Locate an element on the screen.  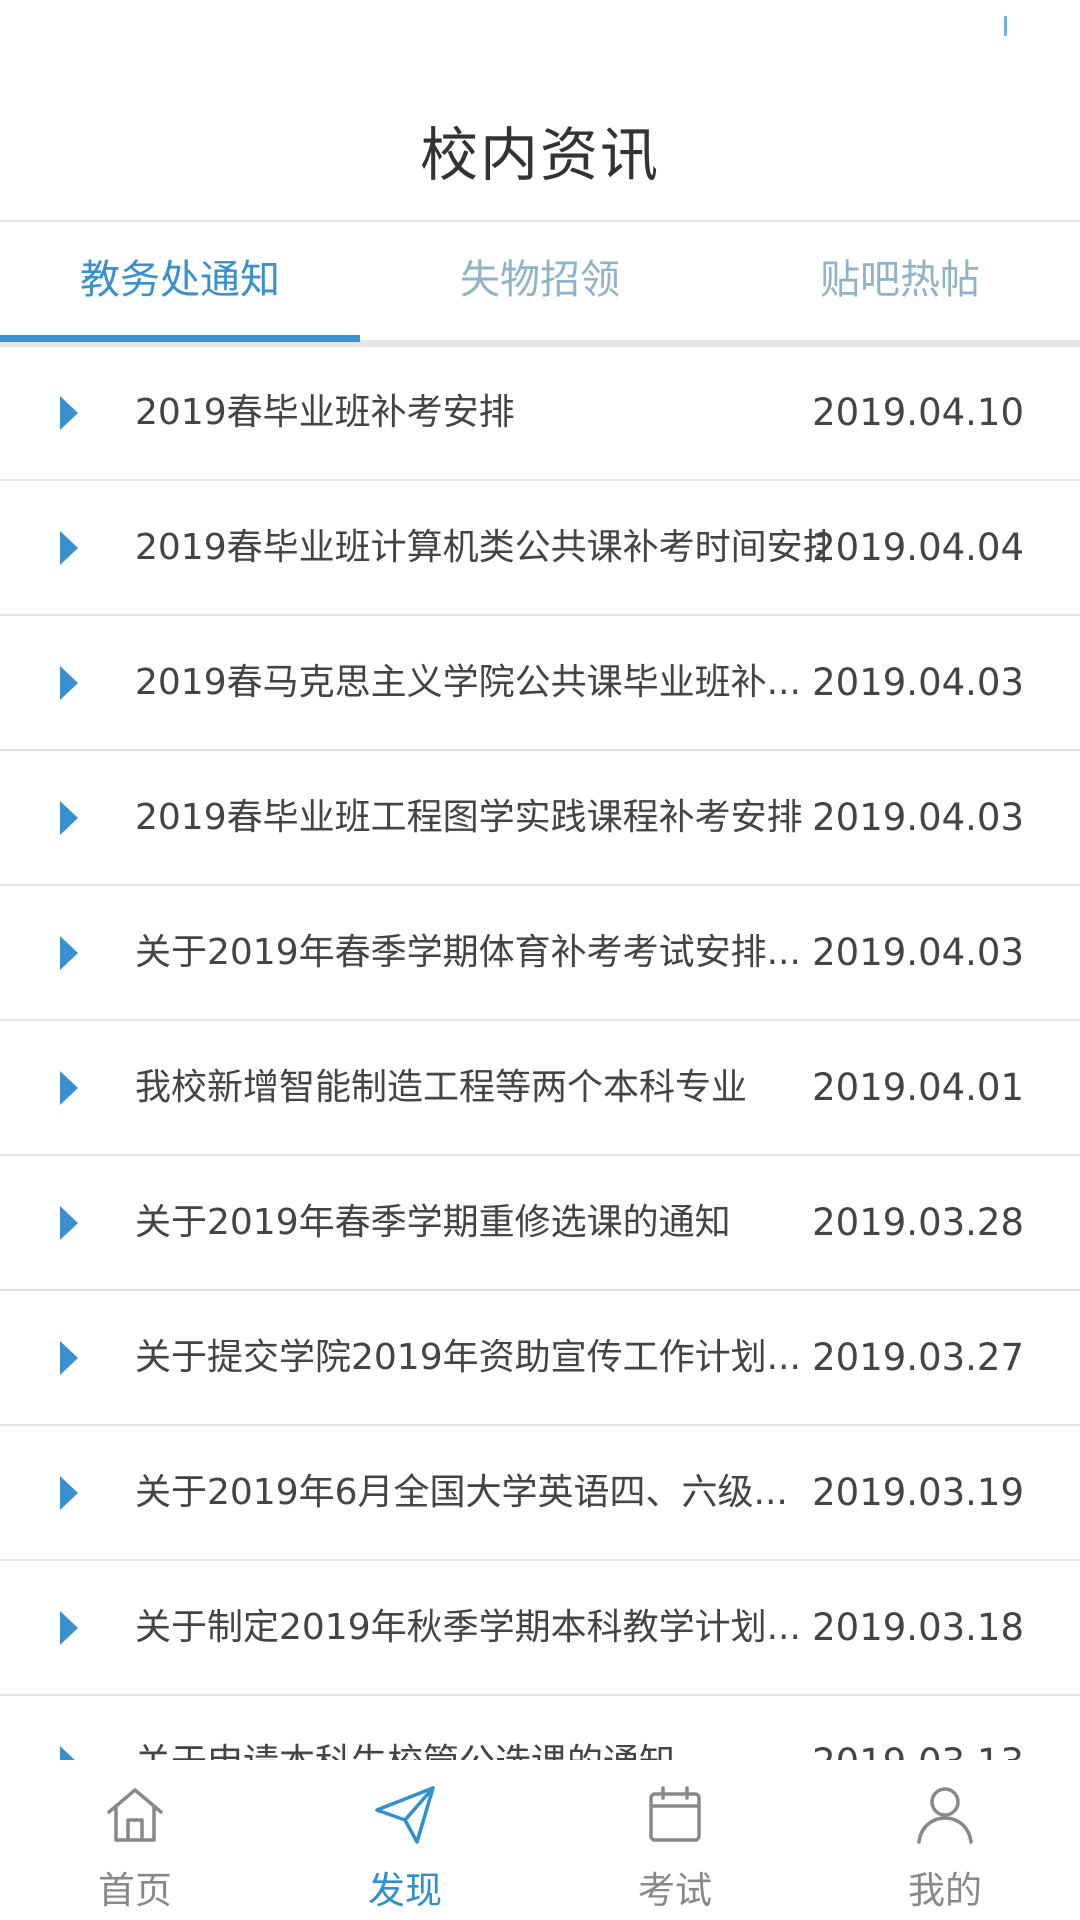
list-item: 我校新增智能制造工程等两个本科专业 2019.04.01 is located at coordinates (540, 1088).